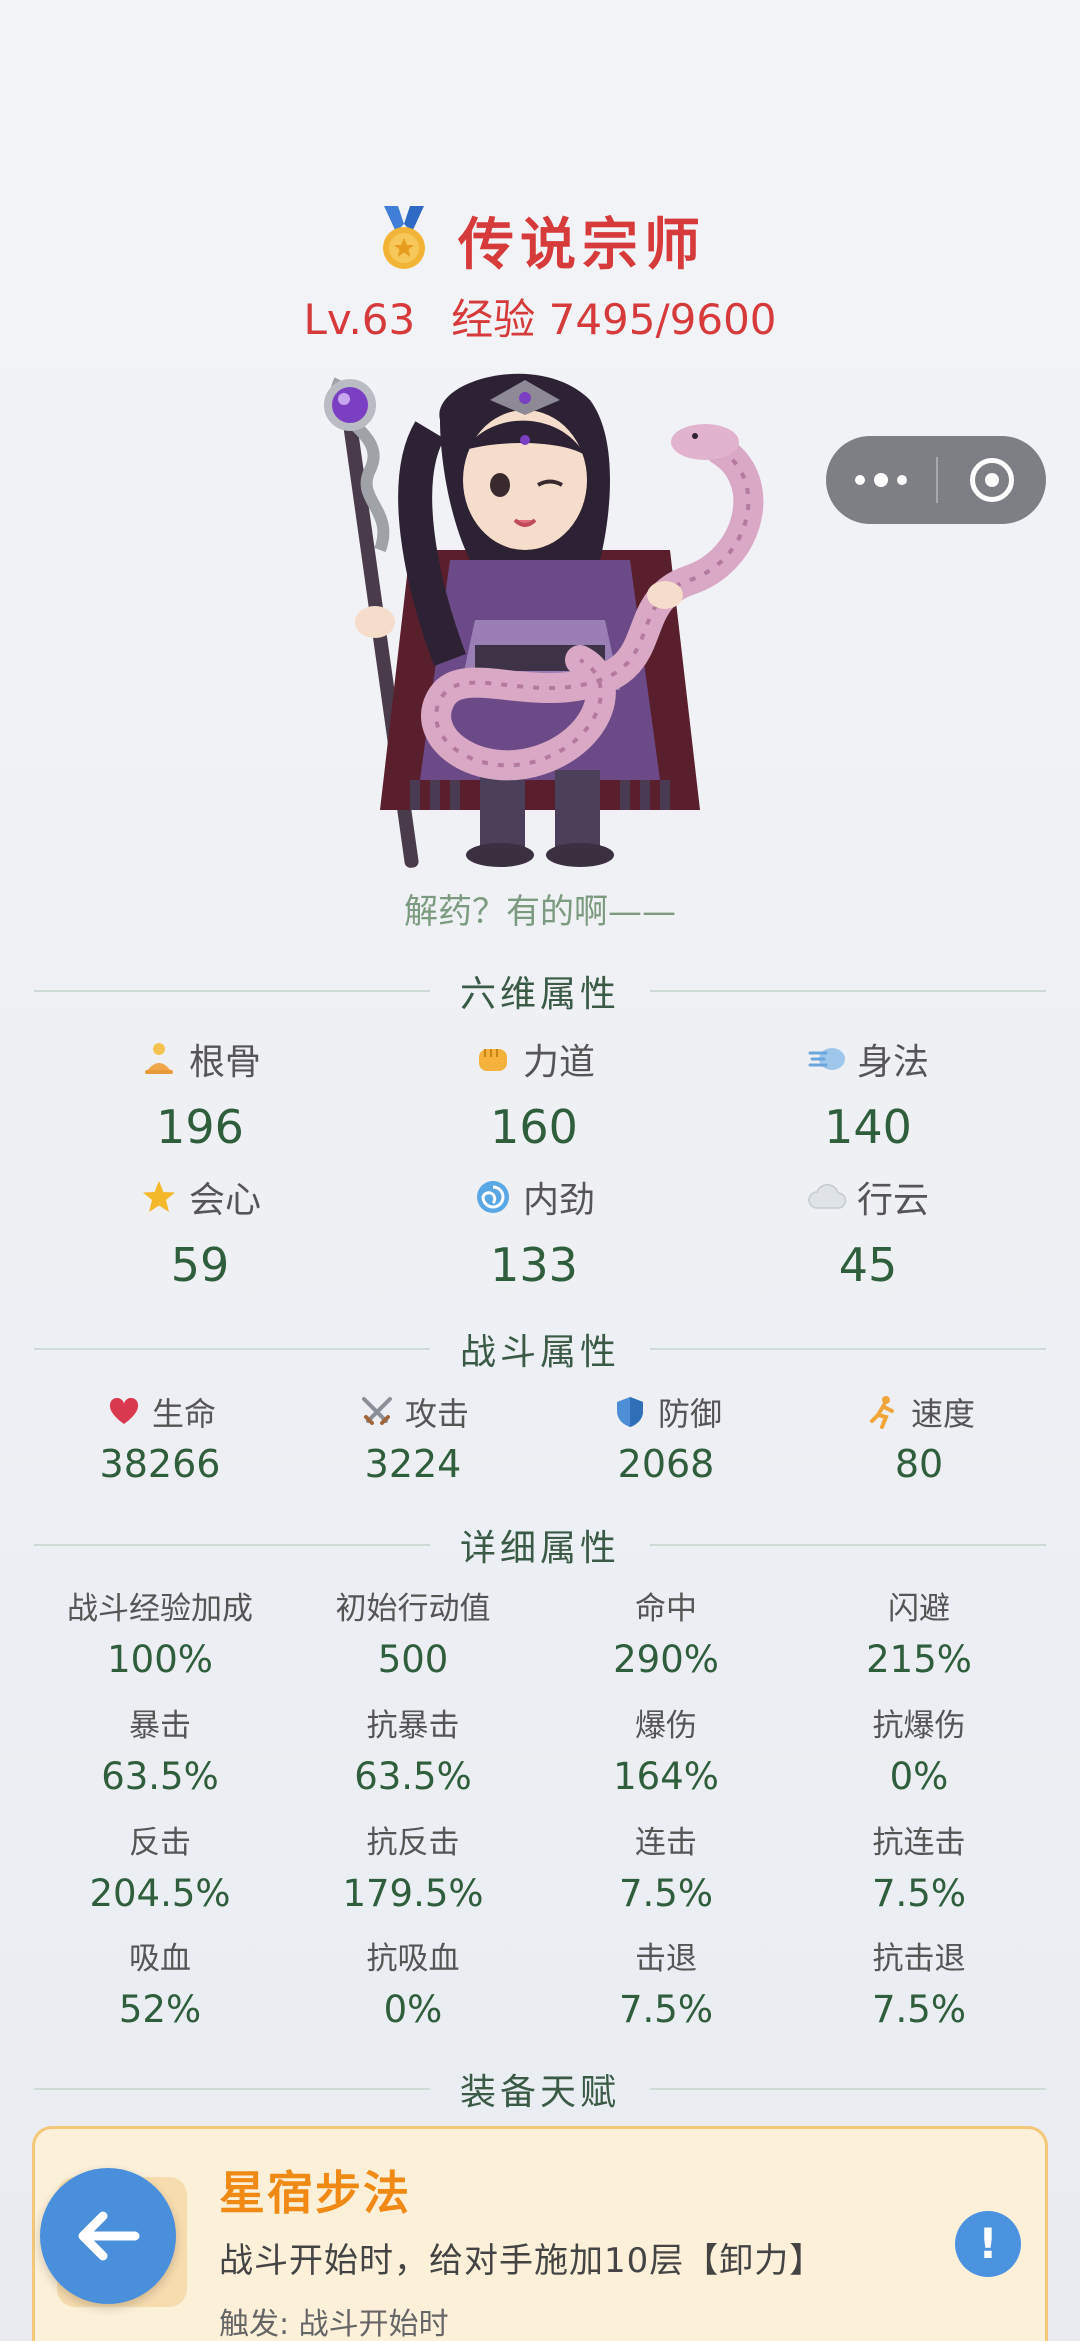  Describe the element at coordinates (160, 1438) in the screenshot. I see `combat-hp: 生命 38266` at that location.